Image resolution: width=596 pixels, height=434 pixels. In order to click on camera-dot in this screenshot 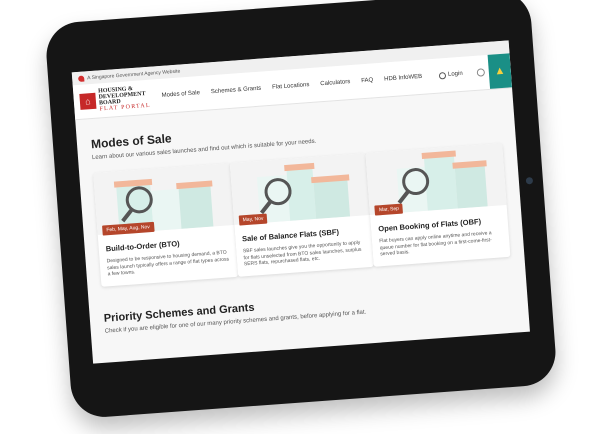, I will do `click(529, 180)`.